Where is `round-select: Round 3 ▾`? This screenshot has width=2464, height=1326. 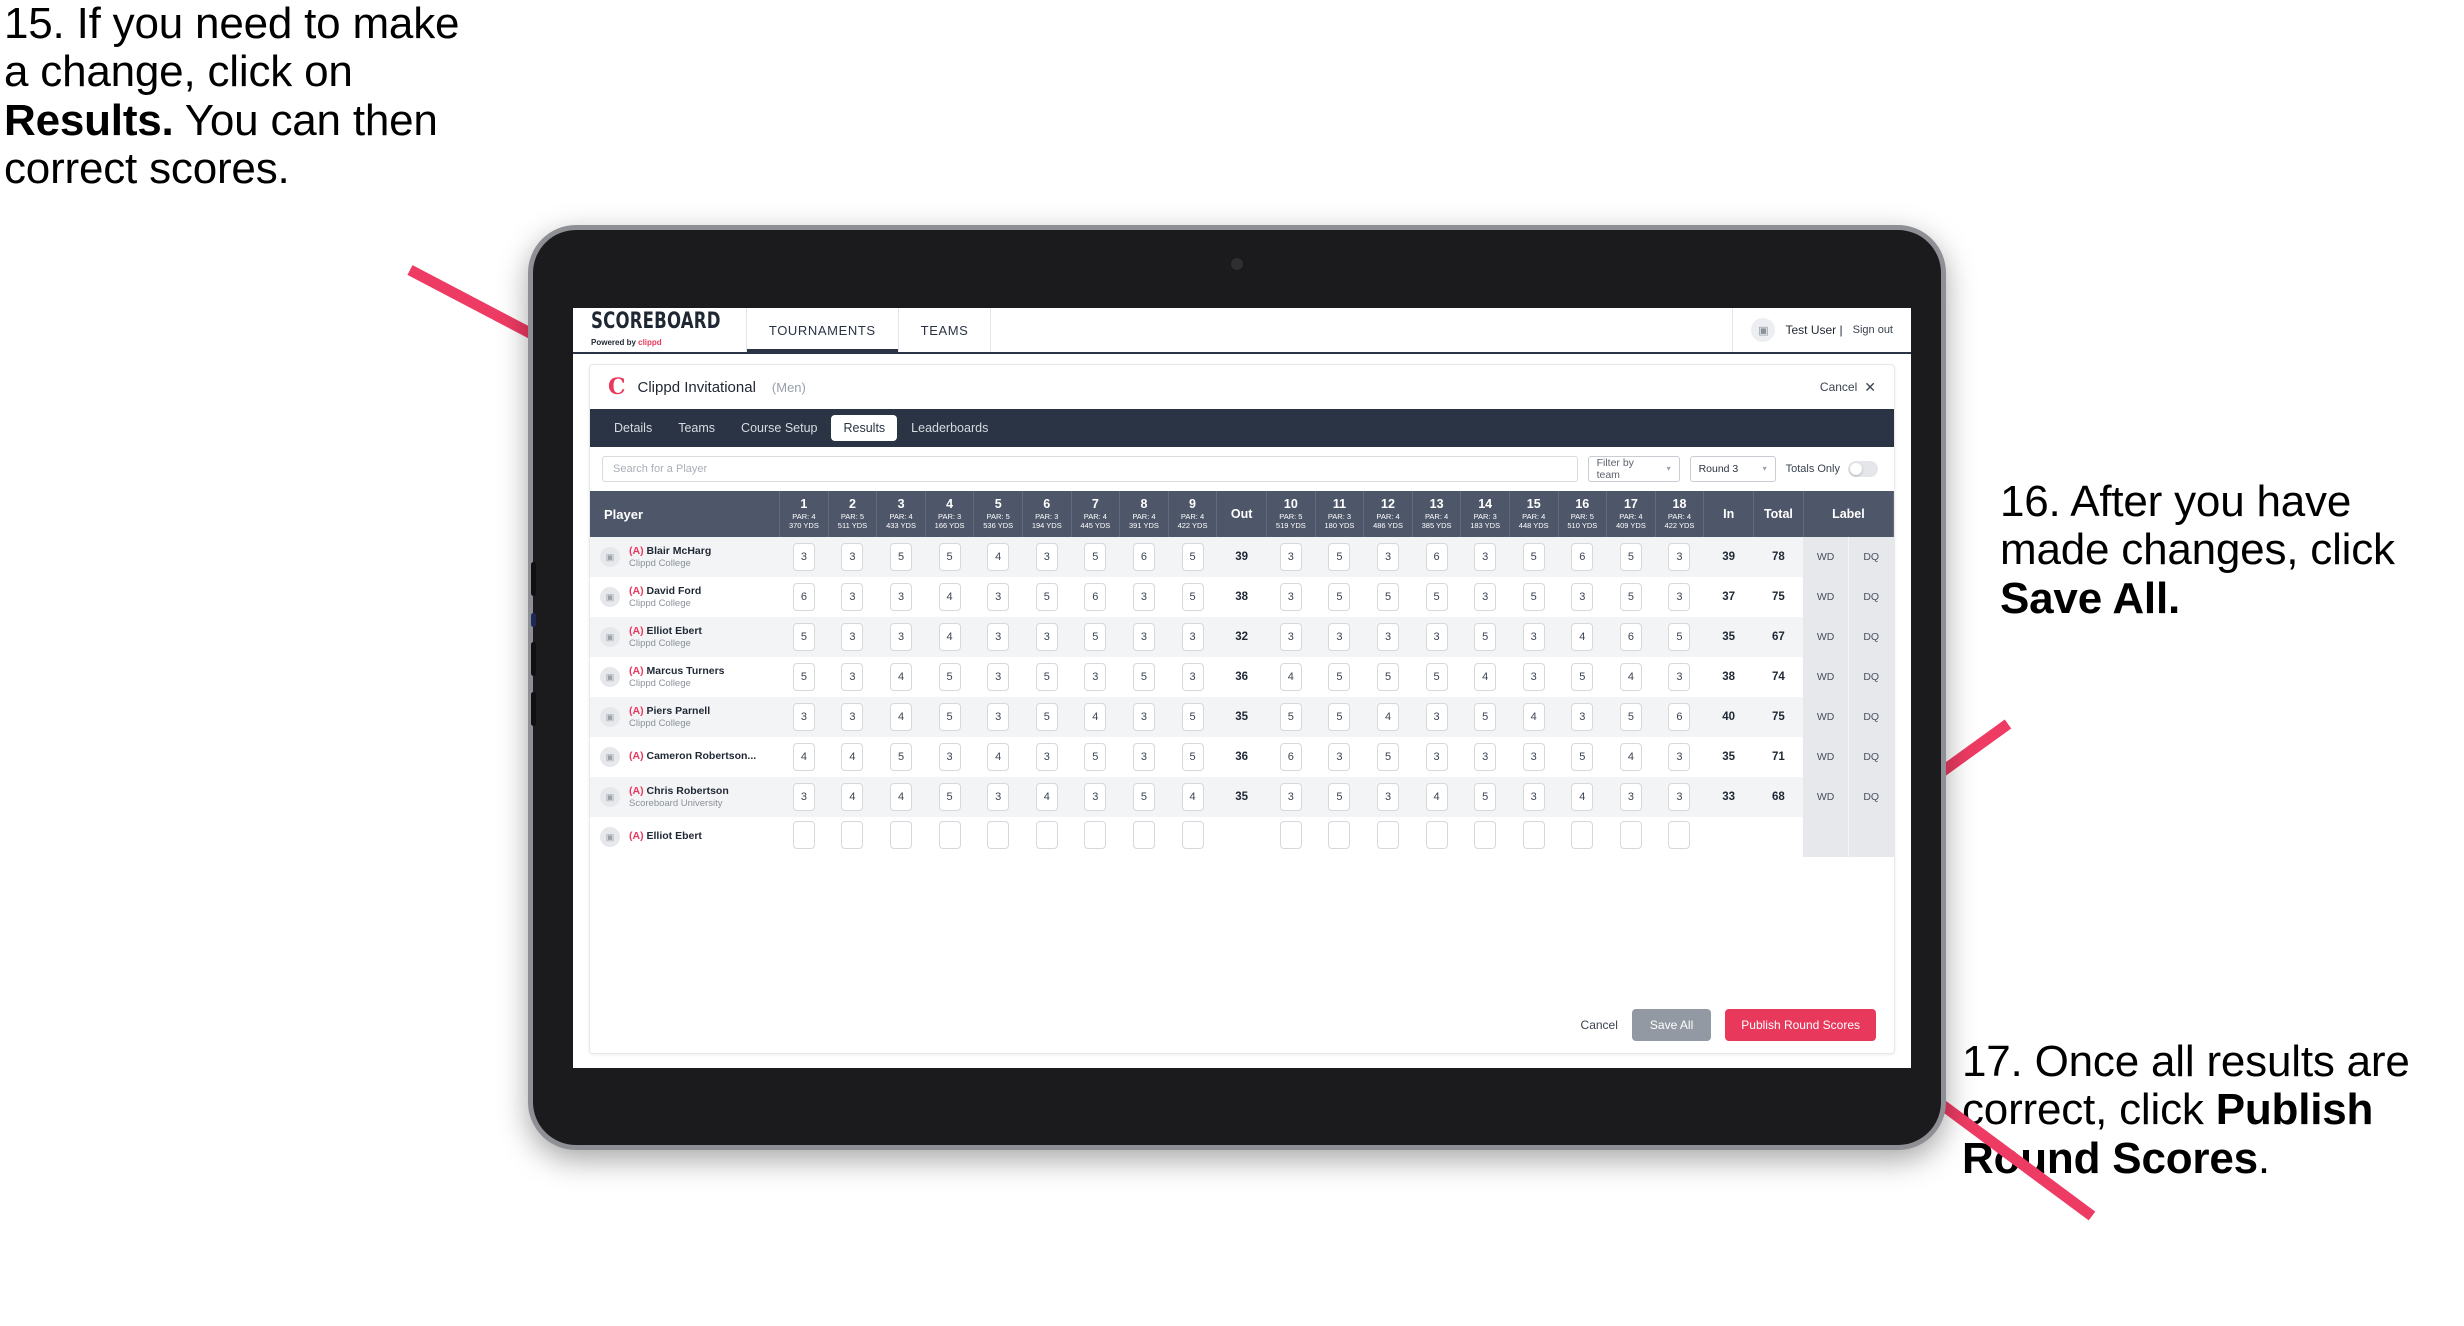 round-select: Round 3 ▾ is located at coordinates (1732, 469).